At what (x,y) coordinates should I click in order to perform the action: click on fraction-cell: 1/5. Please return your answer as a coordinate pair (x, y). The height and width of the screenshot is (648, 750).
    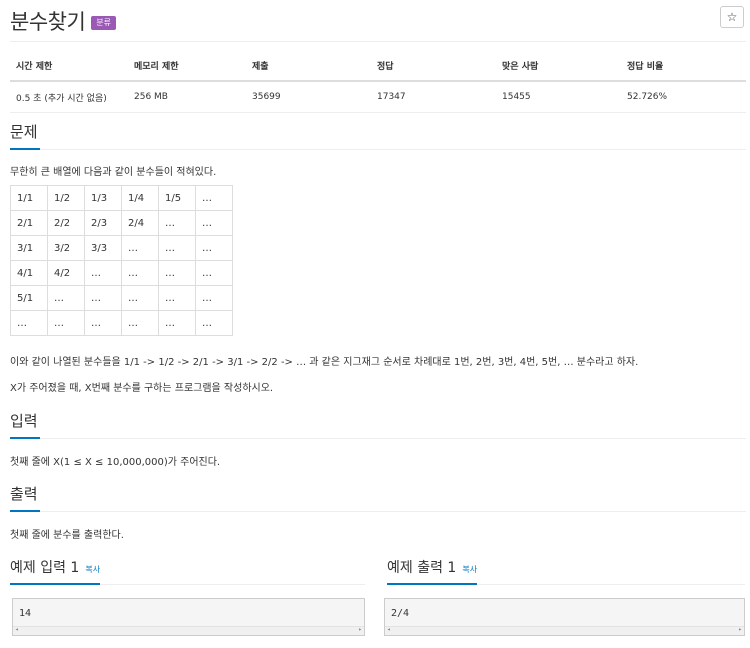
    Looking at the image, I should click on (177, 198).